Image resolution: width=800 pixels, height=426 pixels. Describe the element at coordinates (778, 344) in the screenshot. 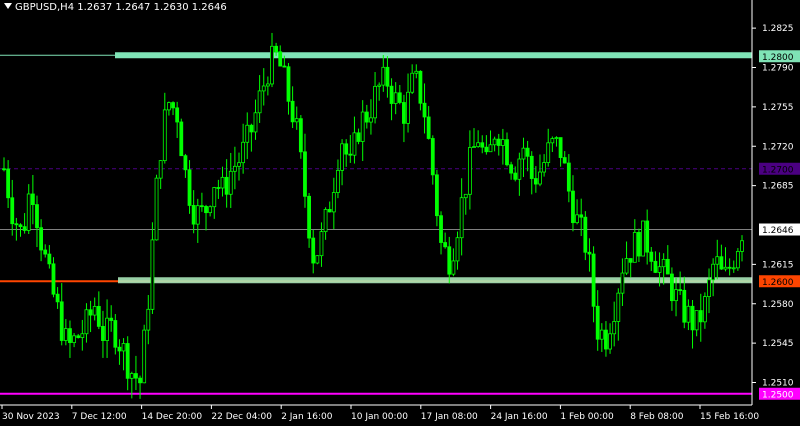

I see `price-tick-label: 1.2545` at that location.